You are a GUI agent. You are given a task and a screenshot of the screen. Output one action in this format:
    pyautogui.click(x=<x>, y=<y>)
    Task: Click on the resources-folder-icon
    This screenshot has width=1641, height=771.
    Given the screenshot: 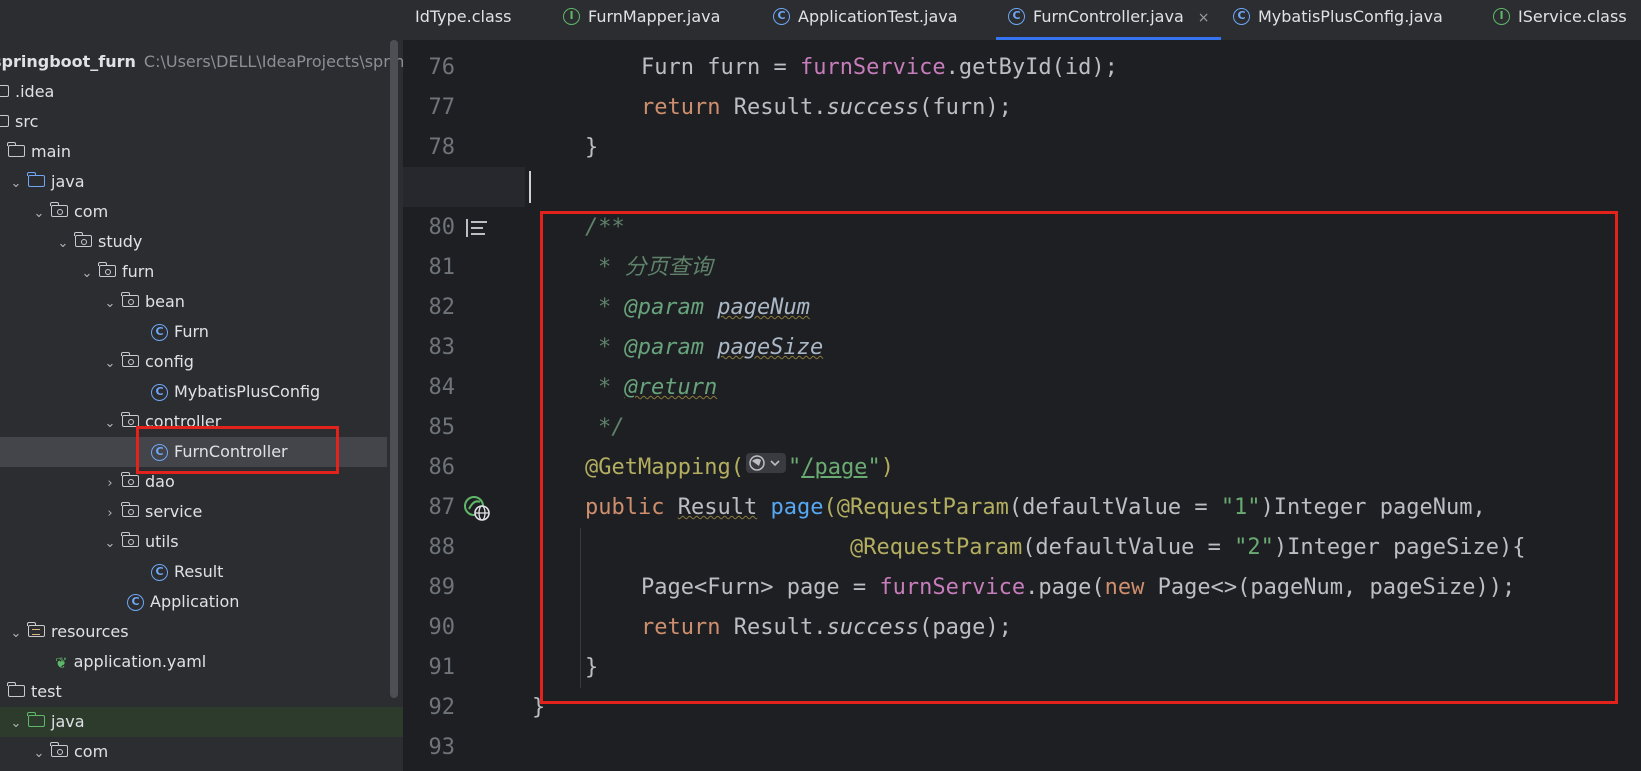 What is the action you would take?
    pyautogui.click(x=36, y=629)
    